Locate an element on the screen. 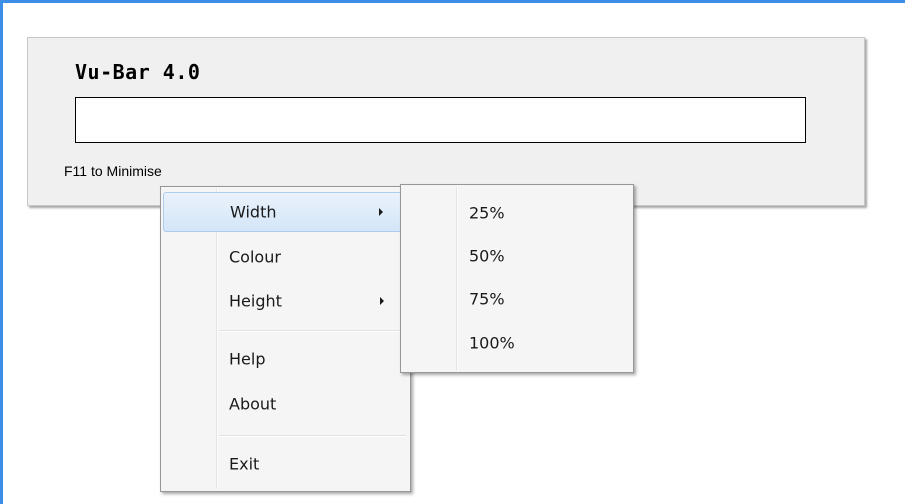 This screenshot has width=905, height=504. menu-item-width: Width is located at coordinates (285, 212).